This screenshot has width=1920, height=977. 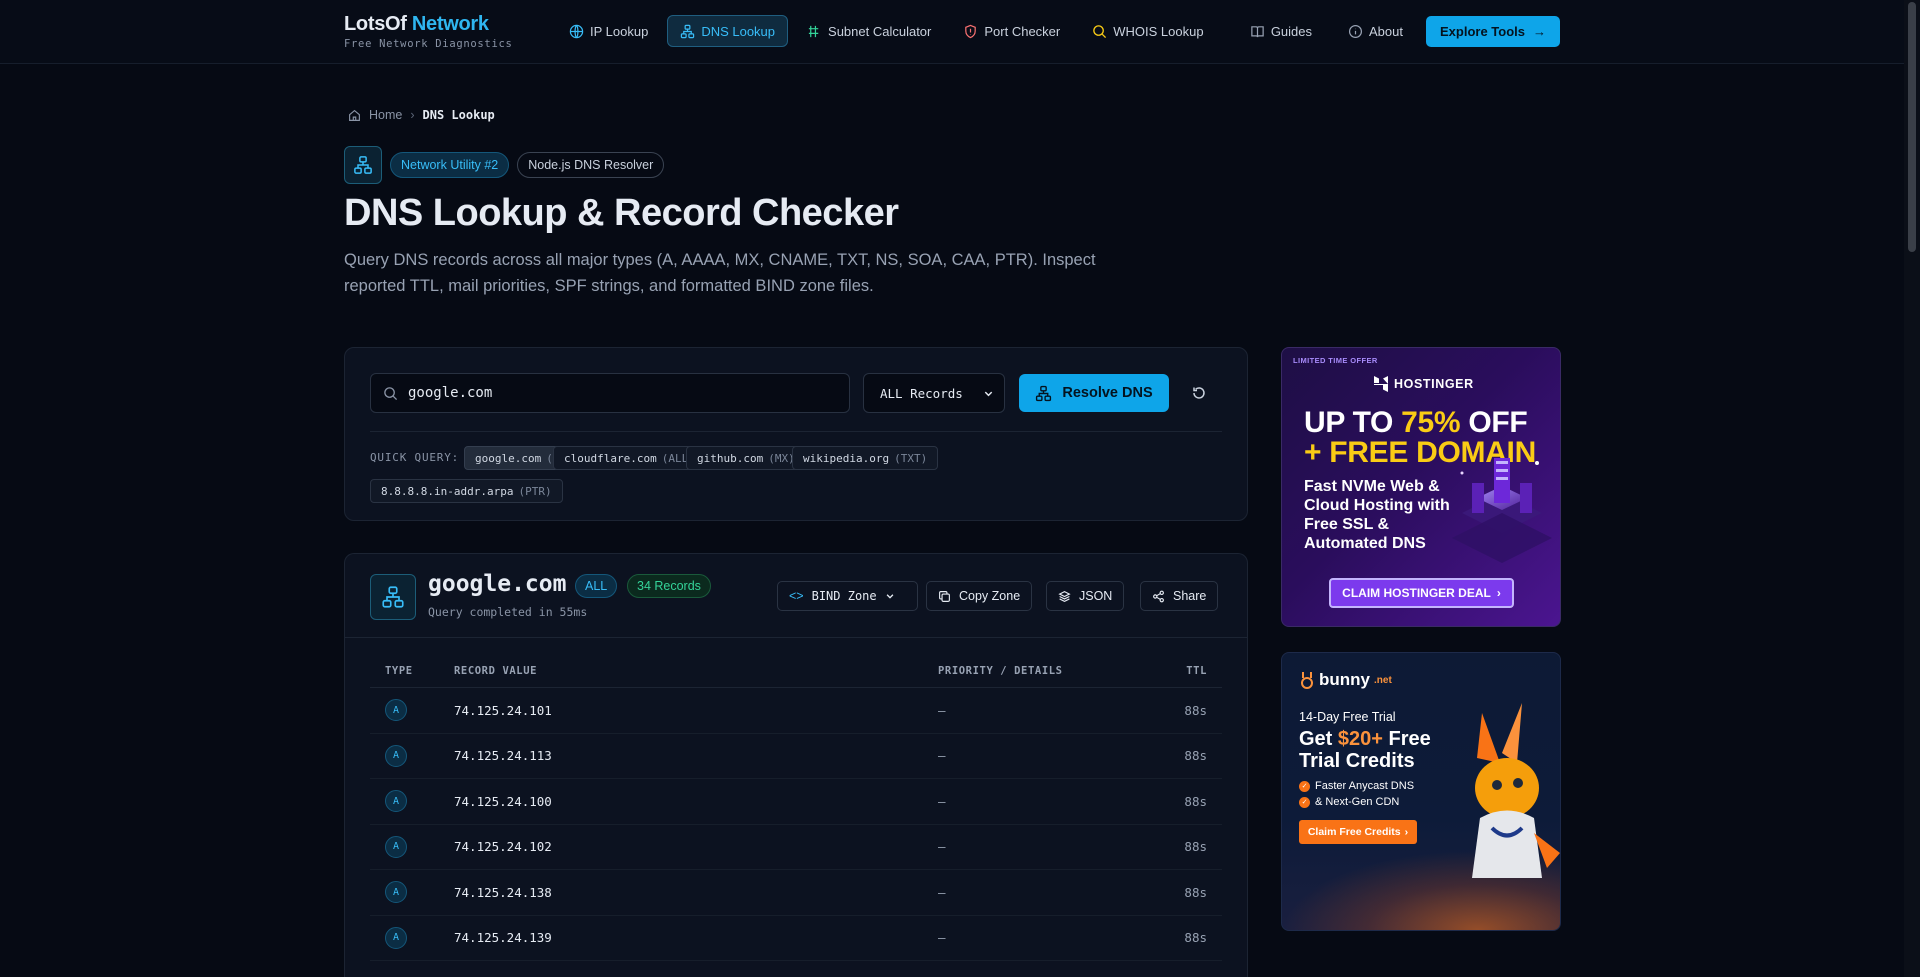 What do you see at coordinates (1493, 31) in the screenshot?
I see `explore-tools-button: Explore Tools →` at bounding box center [1493, 31].